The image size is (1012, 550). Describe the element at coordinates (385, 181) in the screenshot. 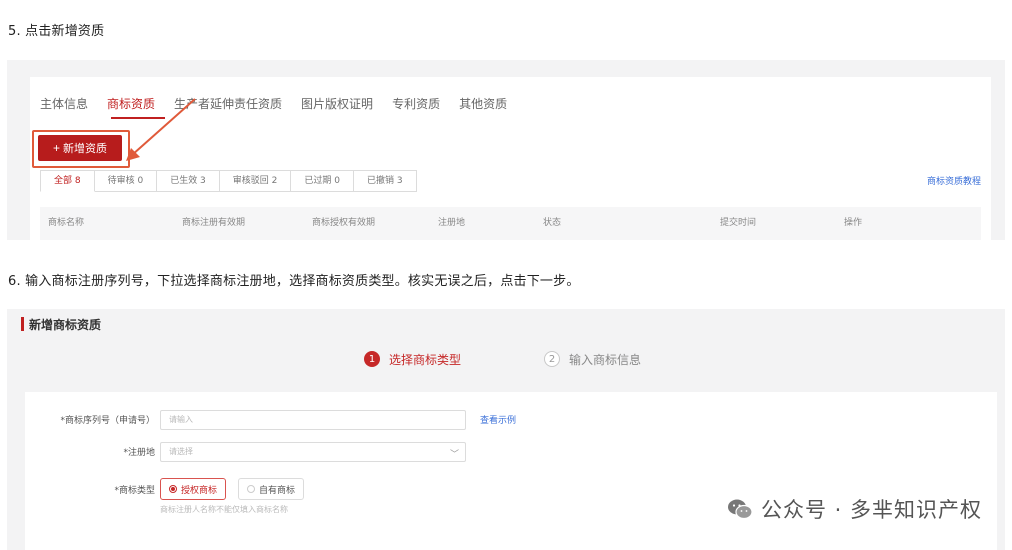

I see `status-tab-revoked: 已撤销 3` at that location.